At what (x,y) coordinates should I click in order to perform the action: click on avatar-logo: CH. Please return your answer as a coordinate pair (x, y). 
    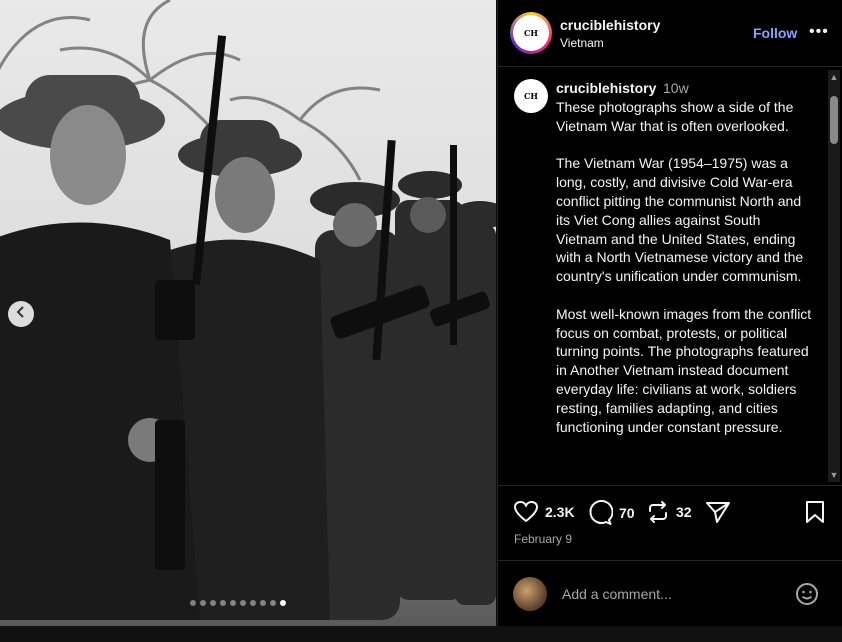
    Looking at the image, I should click on (531, 32).